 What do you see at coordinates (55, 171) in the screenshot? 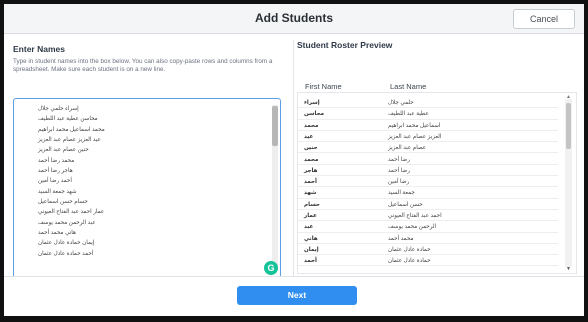
I see `textarea-line: هاجر رضا أحمد` at bounding box center [55, 171].